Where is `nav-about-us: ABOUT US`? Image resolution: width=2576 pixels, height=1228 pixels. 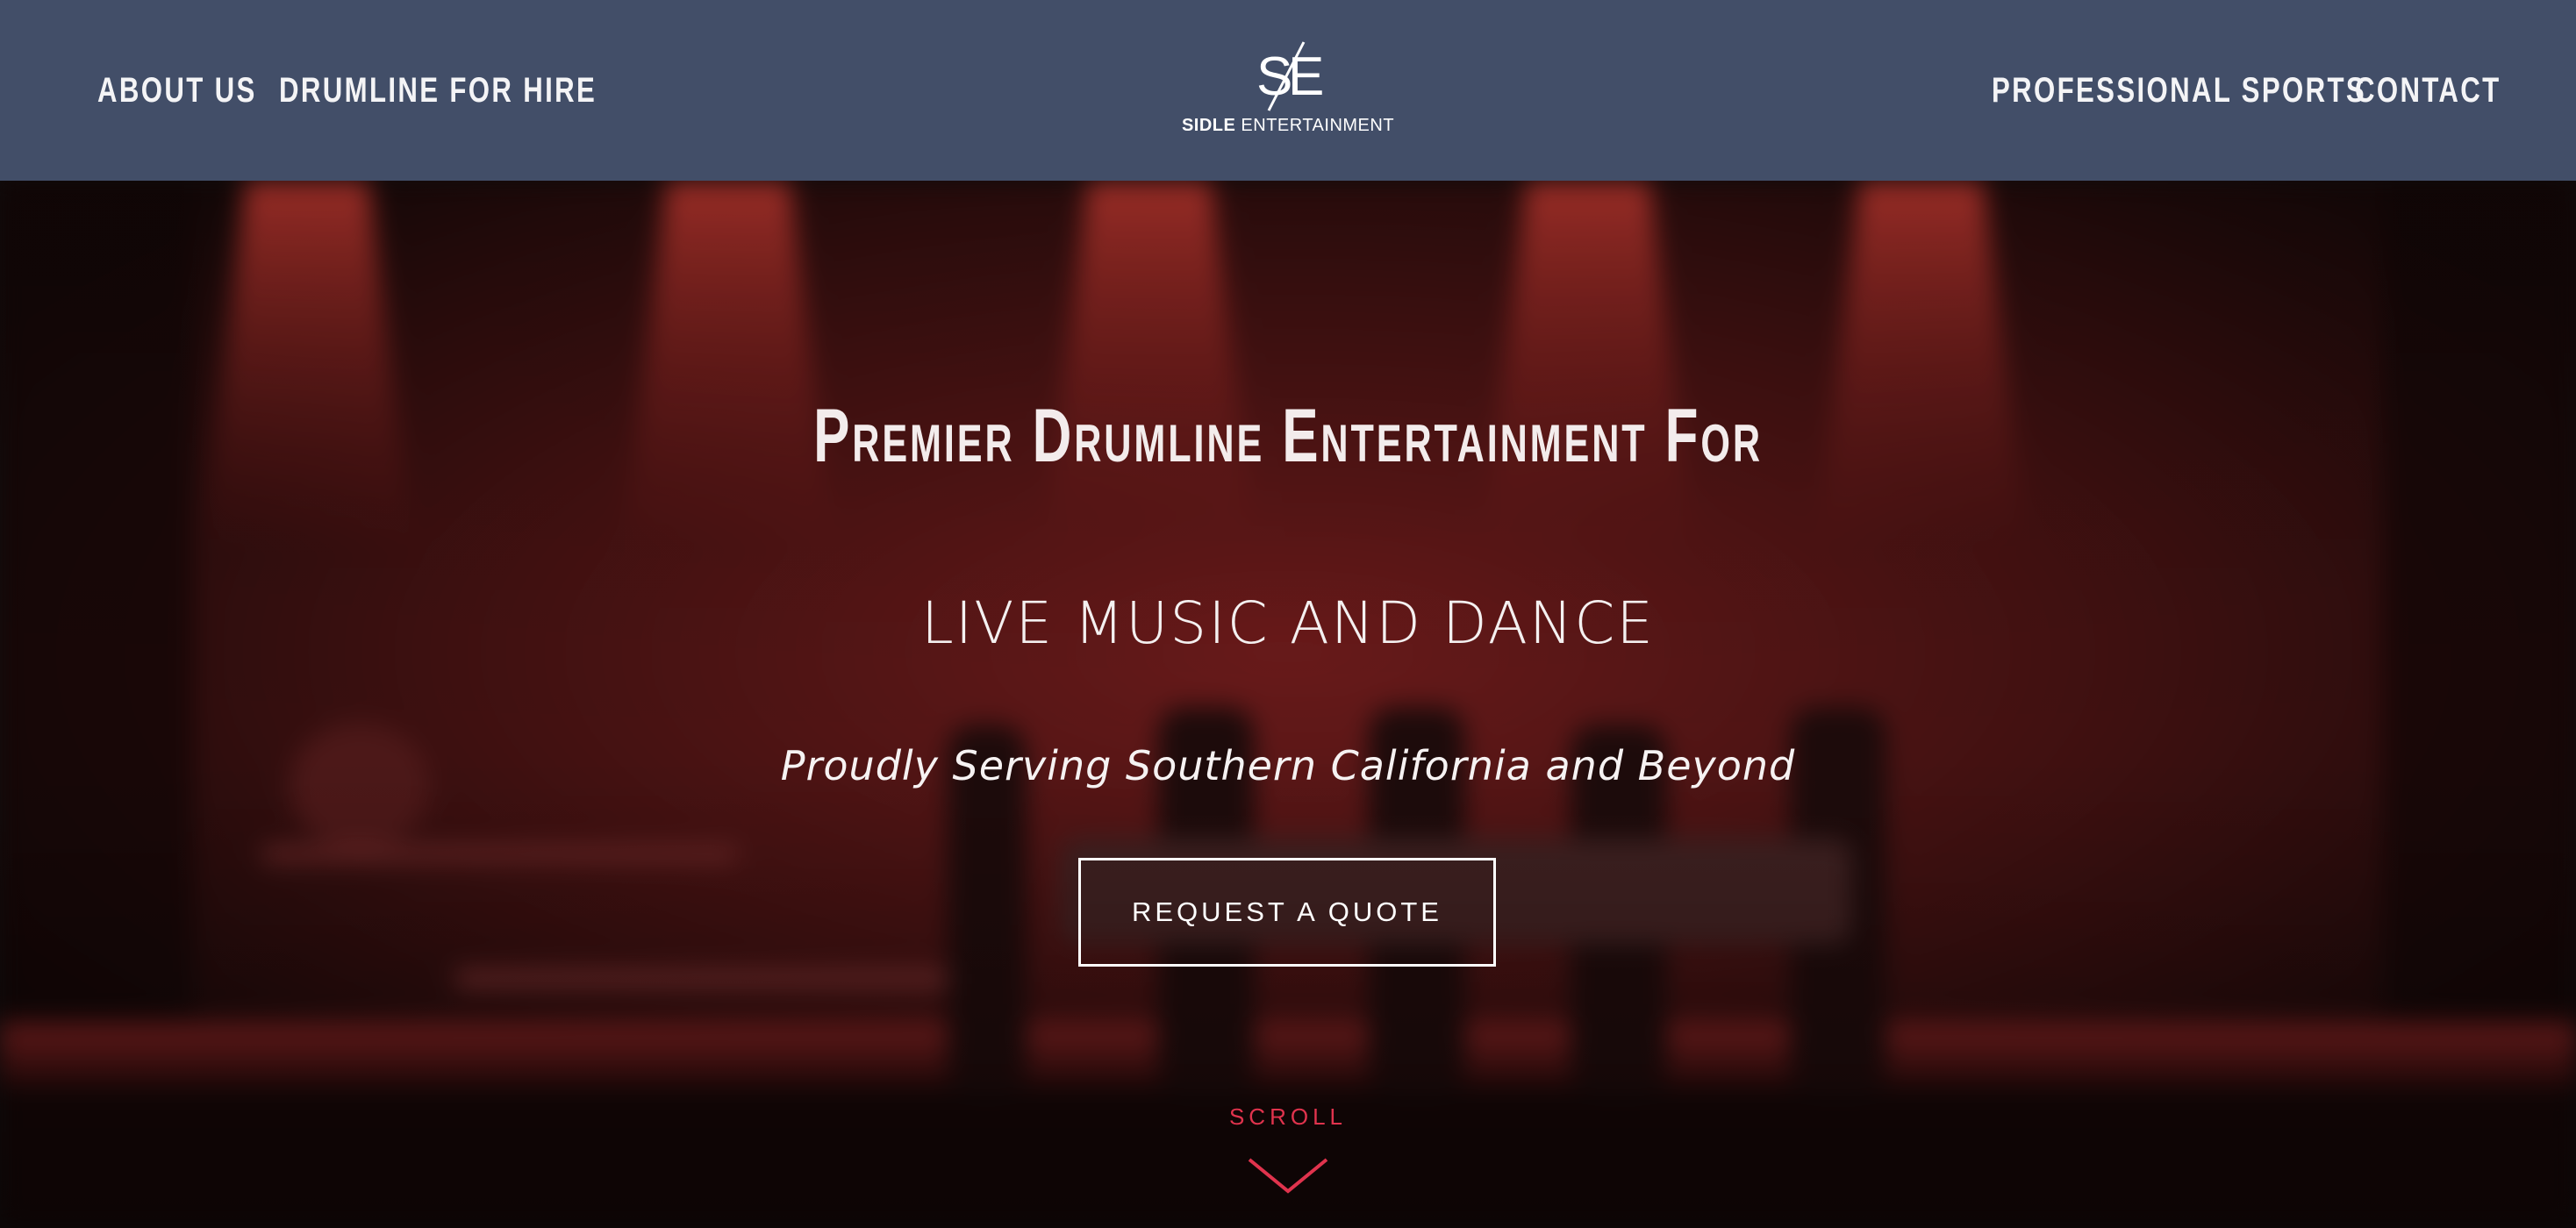
nav-about-us: ABOUT US is located at coordinates (177, 90).